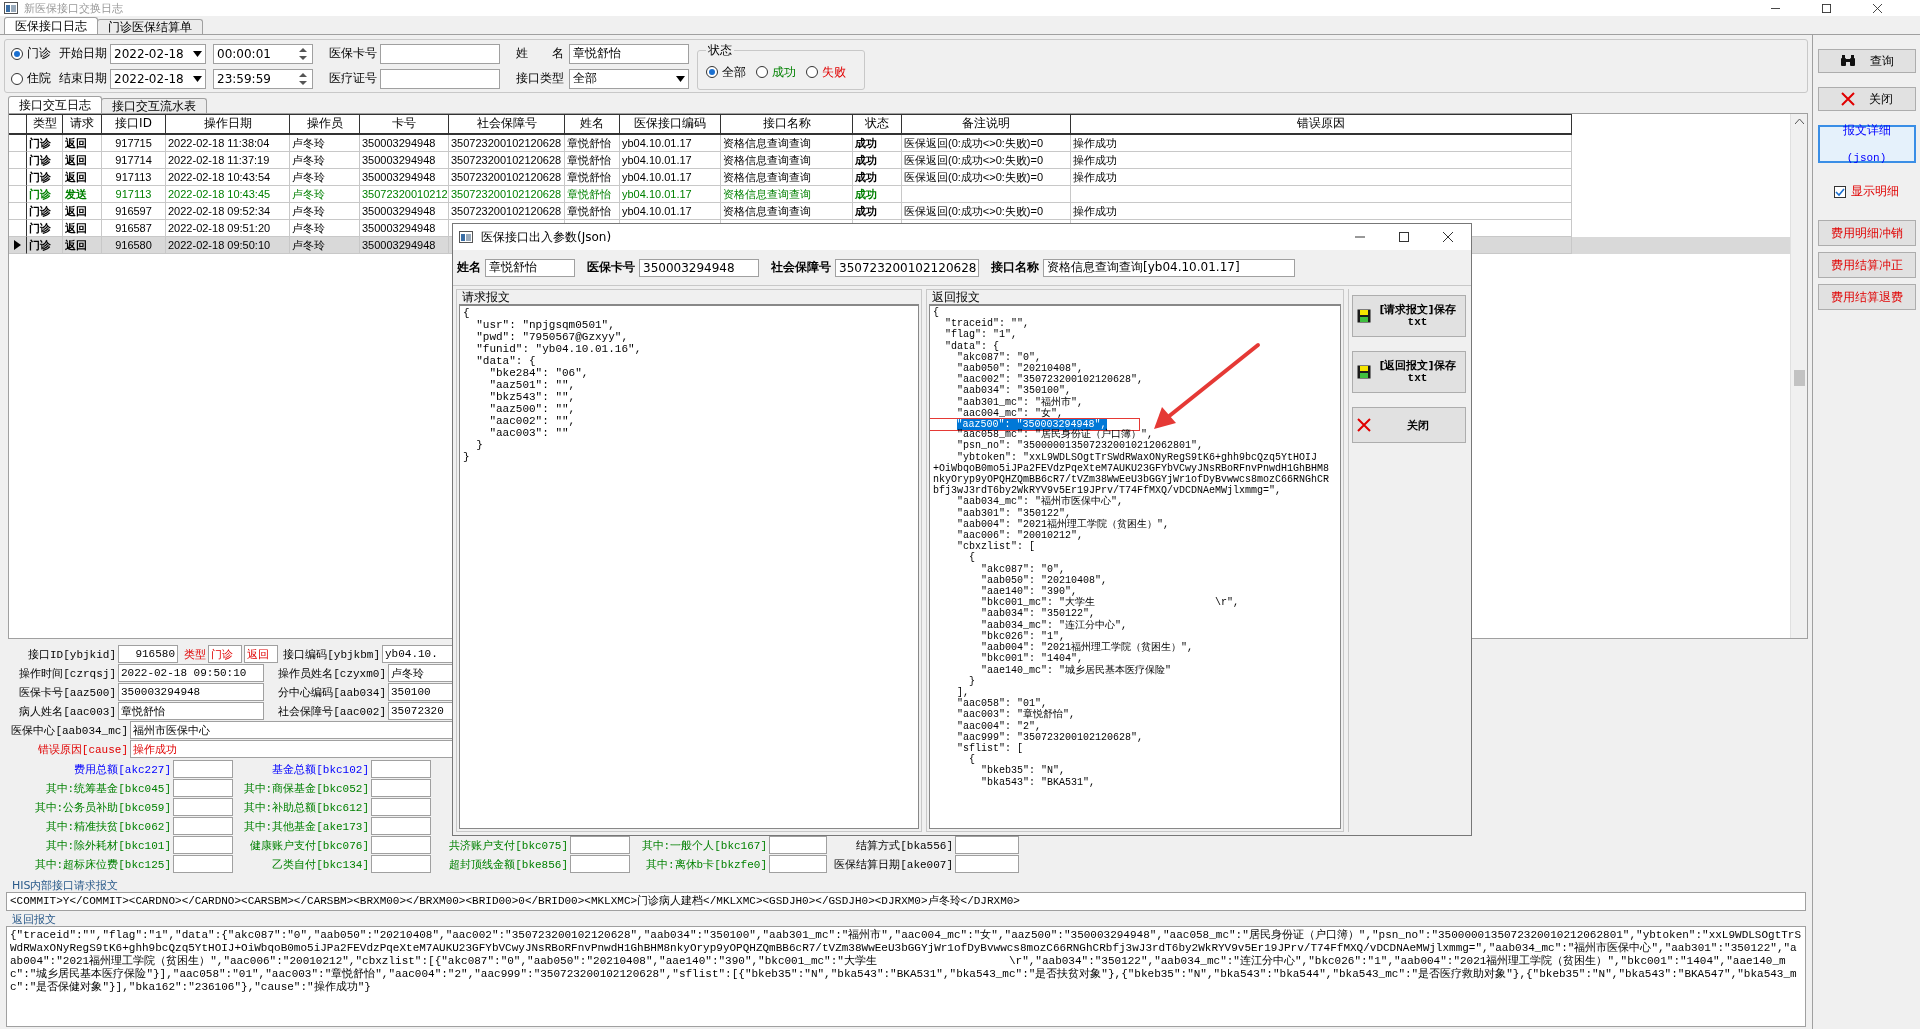 This screenshot has height=1029, width=1920. What do you see at coordinates (508, 845) in the screenshot?
I see `field-label: 共济账户支付[bkc075]` at bounding box center [508, 845].